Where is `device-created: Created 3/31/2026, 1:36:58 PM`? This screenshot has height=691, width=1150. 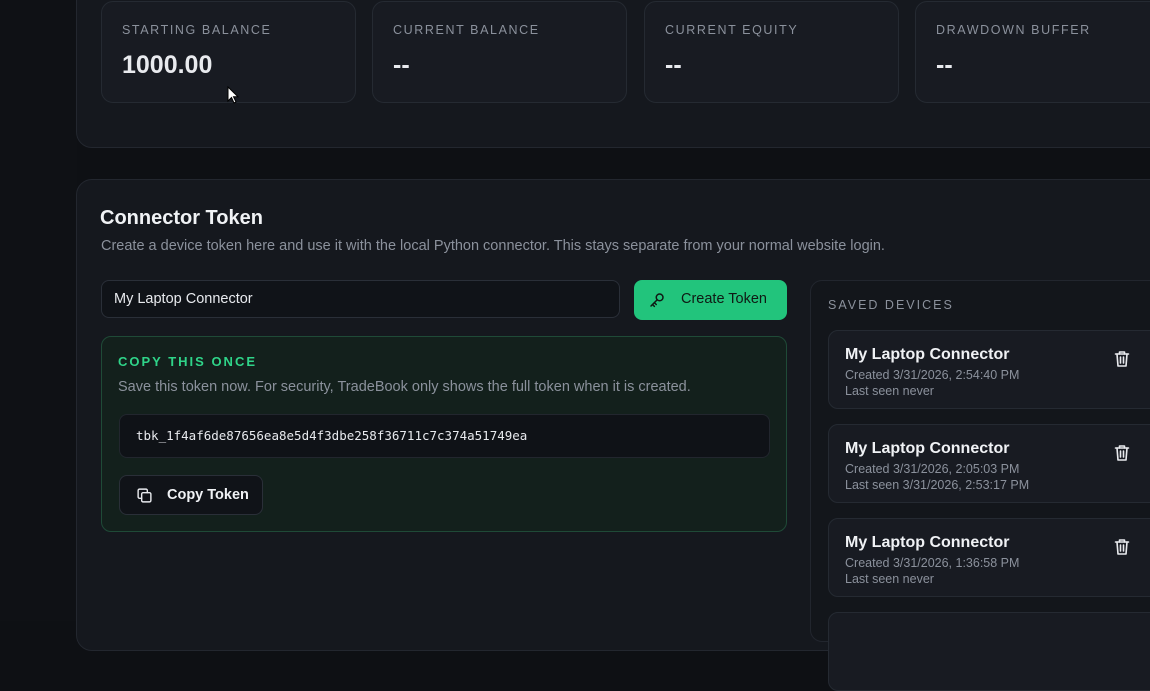 device-created: Created 3/31/2026, 1:36:58 PM is located at coordinates (932, 563).